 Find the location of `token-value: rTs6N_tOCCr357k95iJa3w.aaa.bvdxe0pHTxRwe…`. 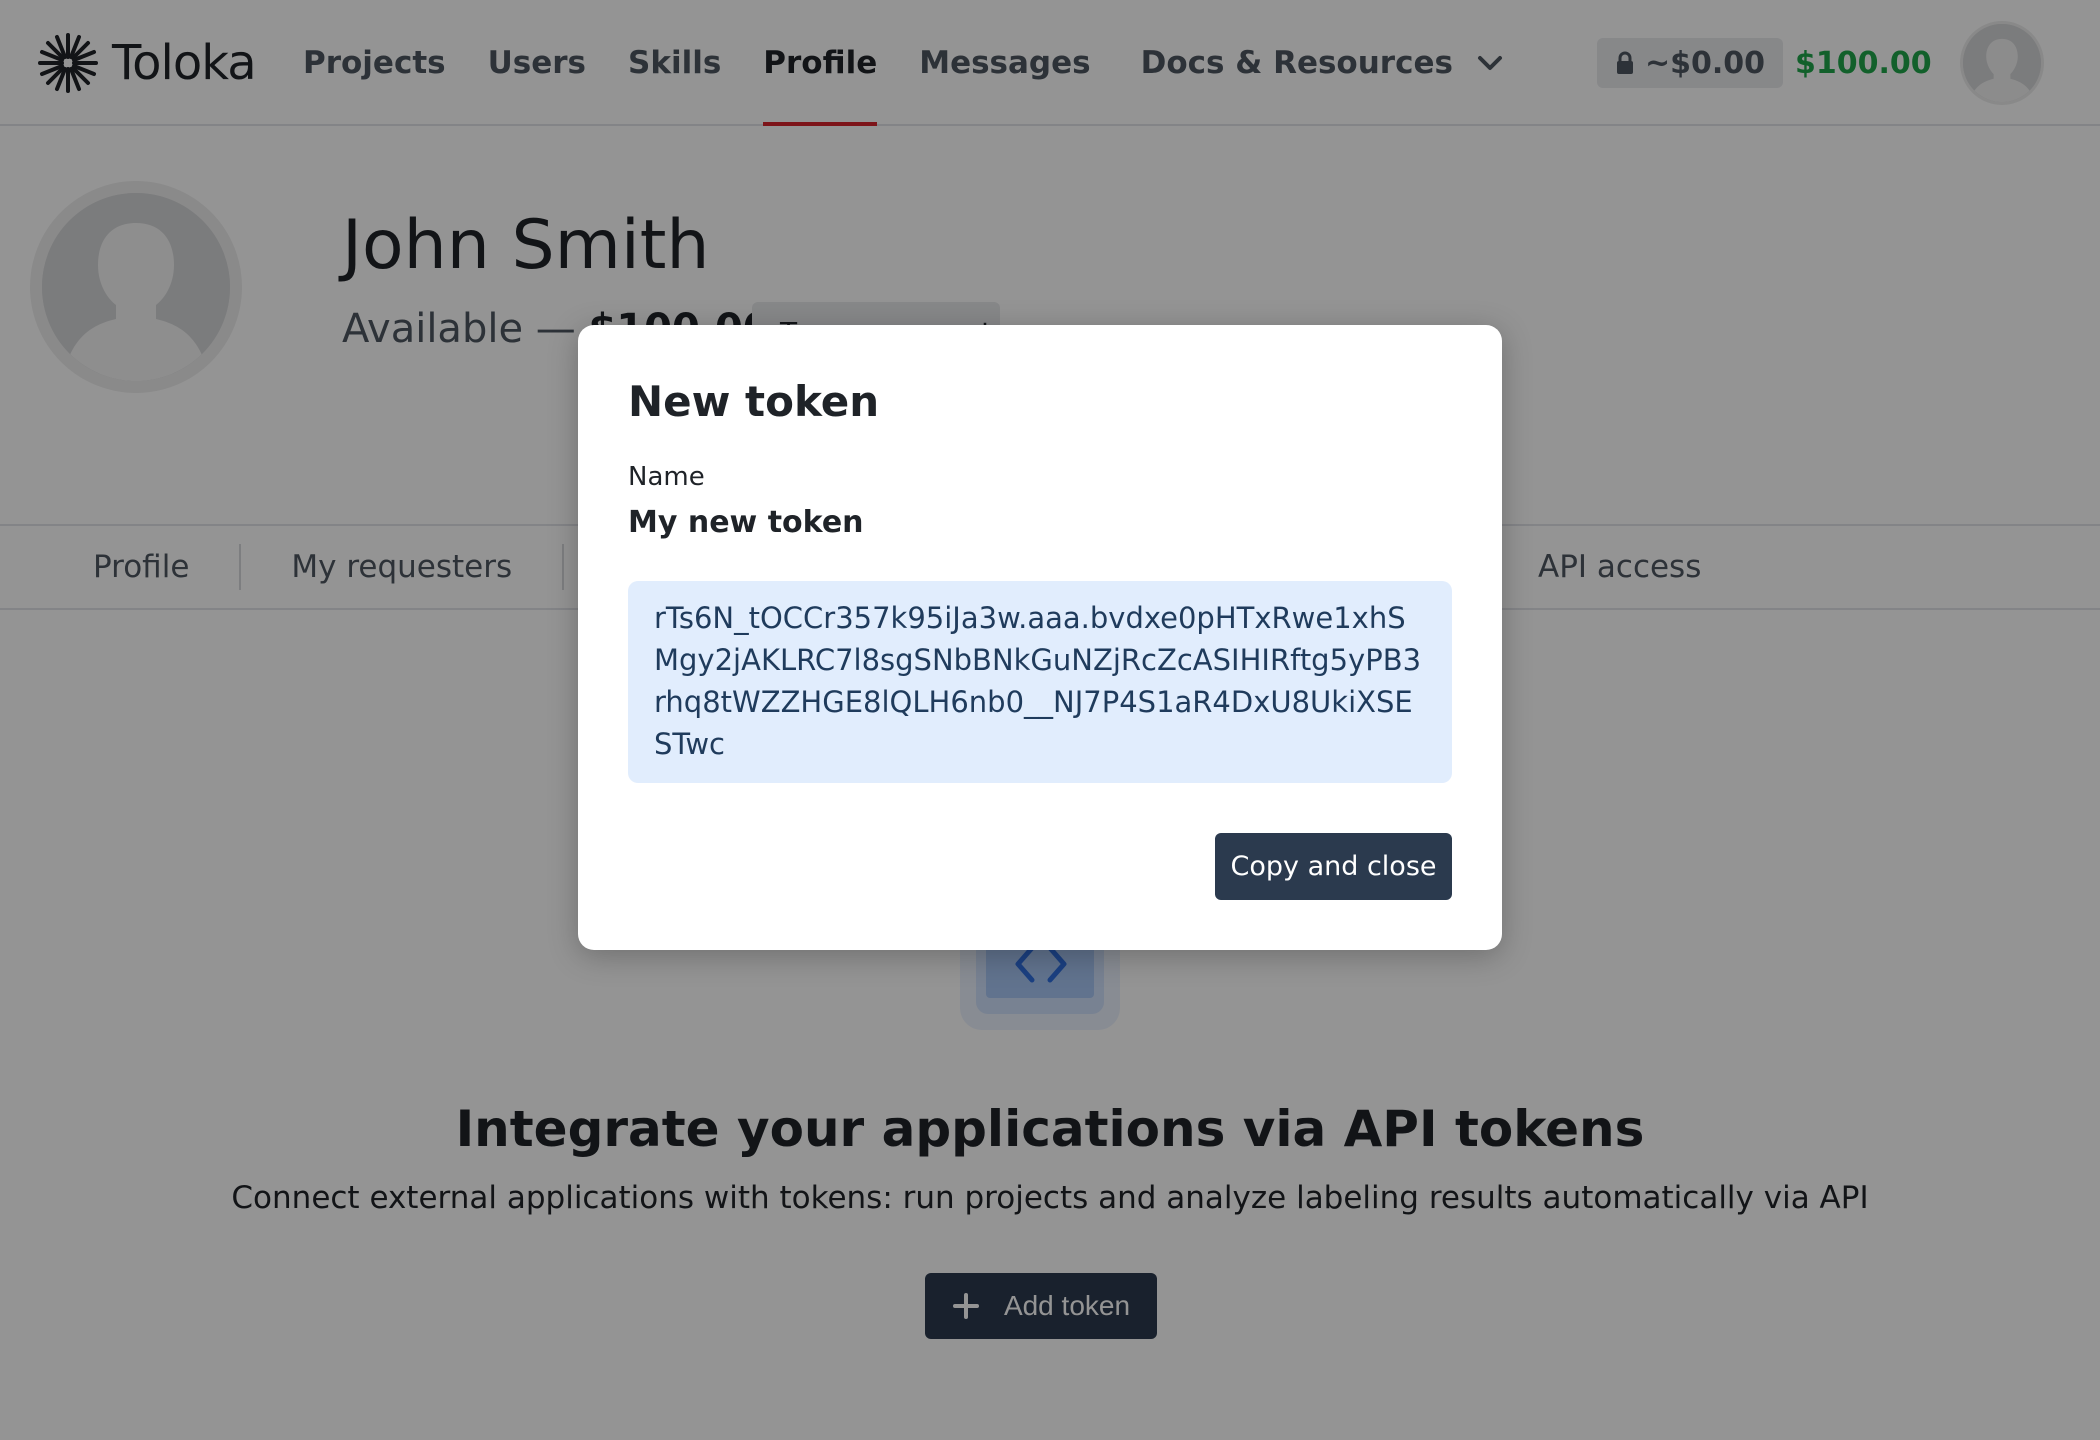

token-value: rTs6N_tOCCr357k95iJa3w.aaa.bvdxe0pHTxRwe… is located at coordinates (1040, 682).